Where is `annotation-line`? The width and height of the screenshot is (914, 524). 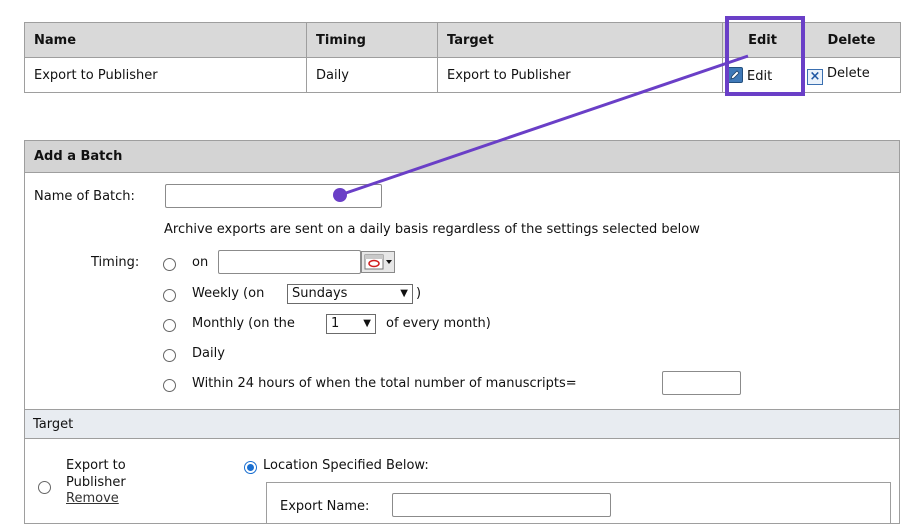 annotation-line is located at coordinates (544, 125).